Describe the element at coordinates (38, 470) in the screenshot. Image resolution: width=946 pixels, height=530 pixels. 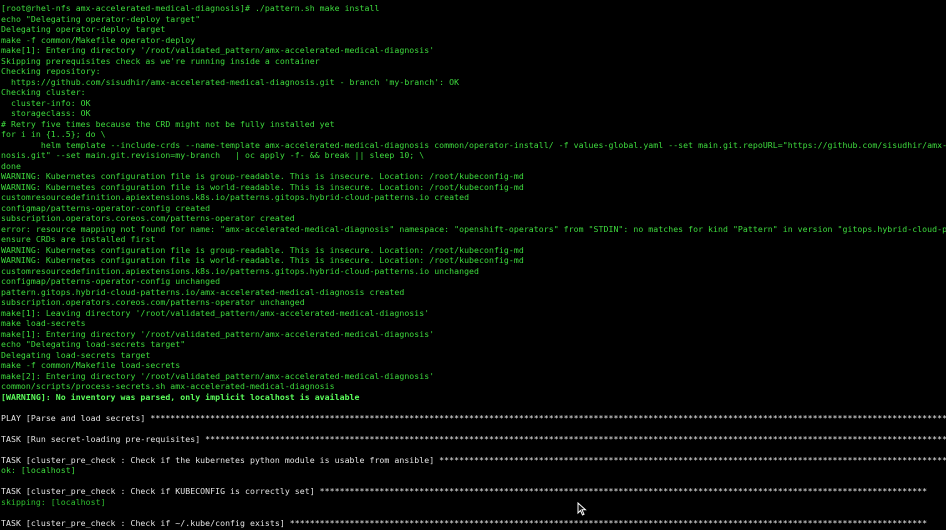
I see `terminal-line: ok: [localhost]` at that location.